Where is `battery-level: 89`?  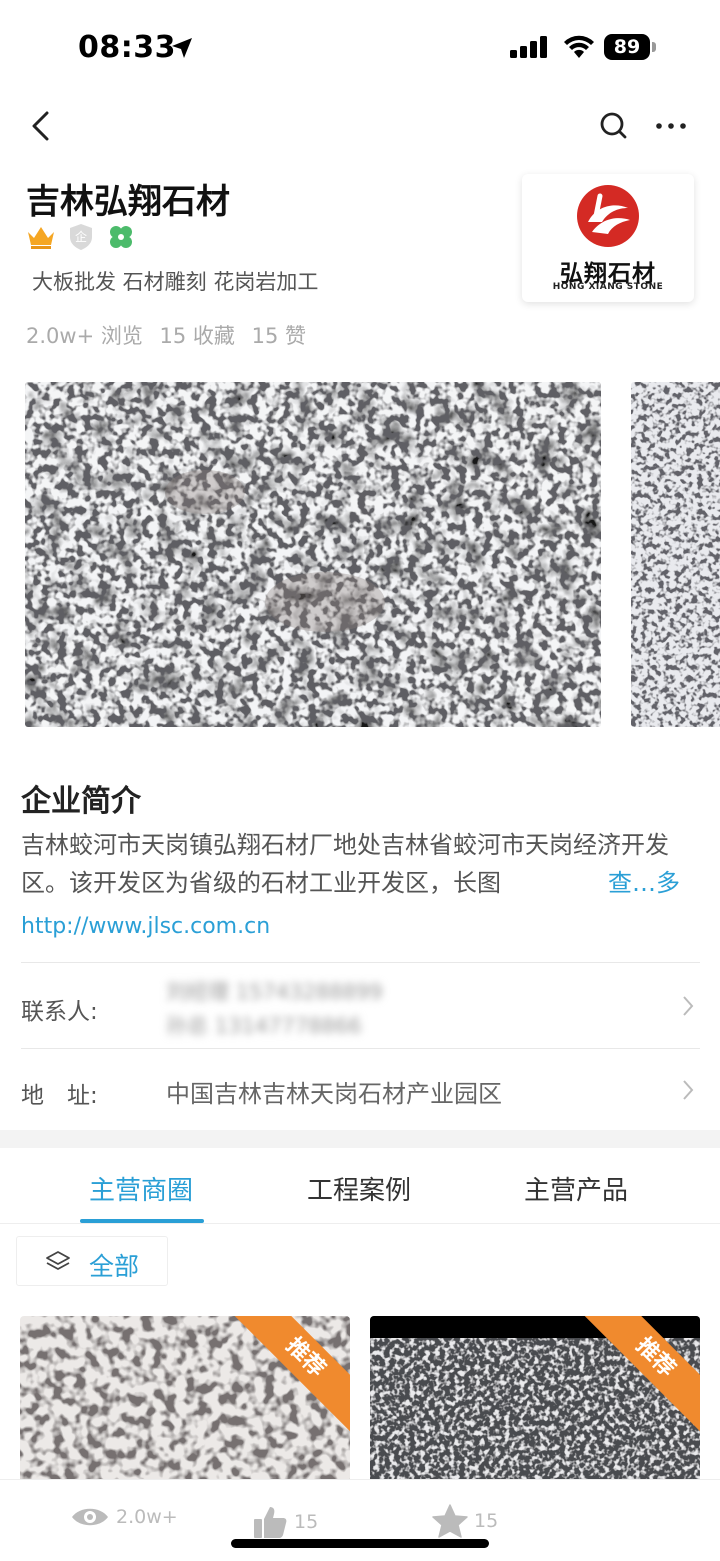
battery-level: 89 is located at coordinates (627, 47).